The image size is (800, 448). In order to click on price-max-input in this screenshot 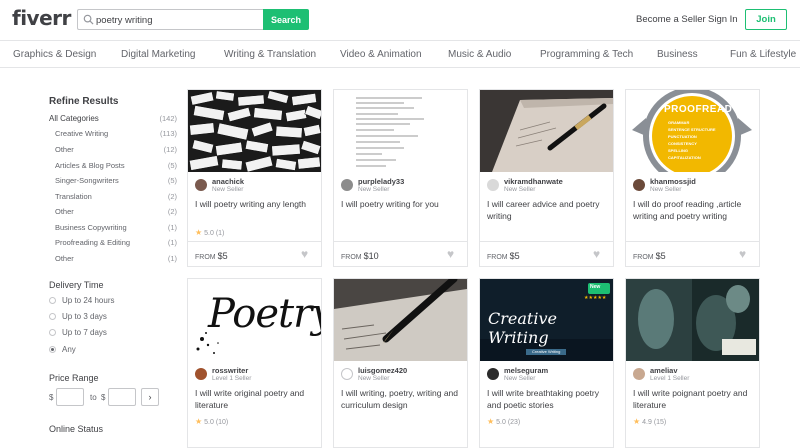, I will do `click(122, 397)`.